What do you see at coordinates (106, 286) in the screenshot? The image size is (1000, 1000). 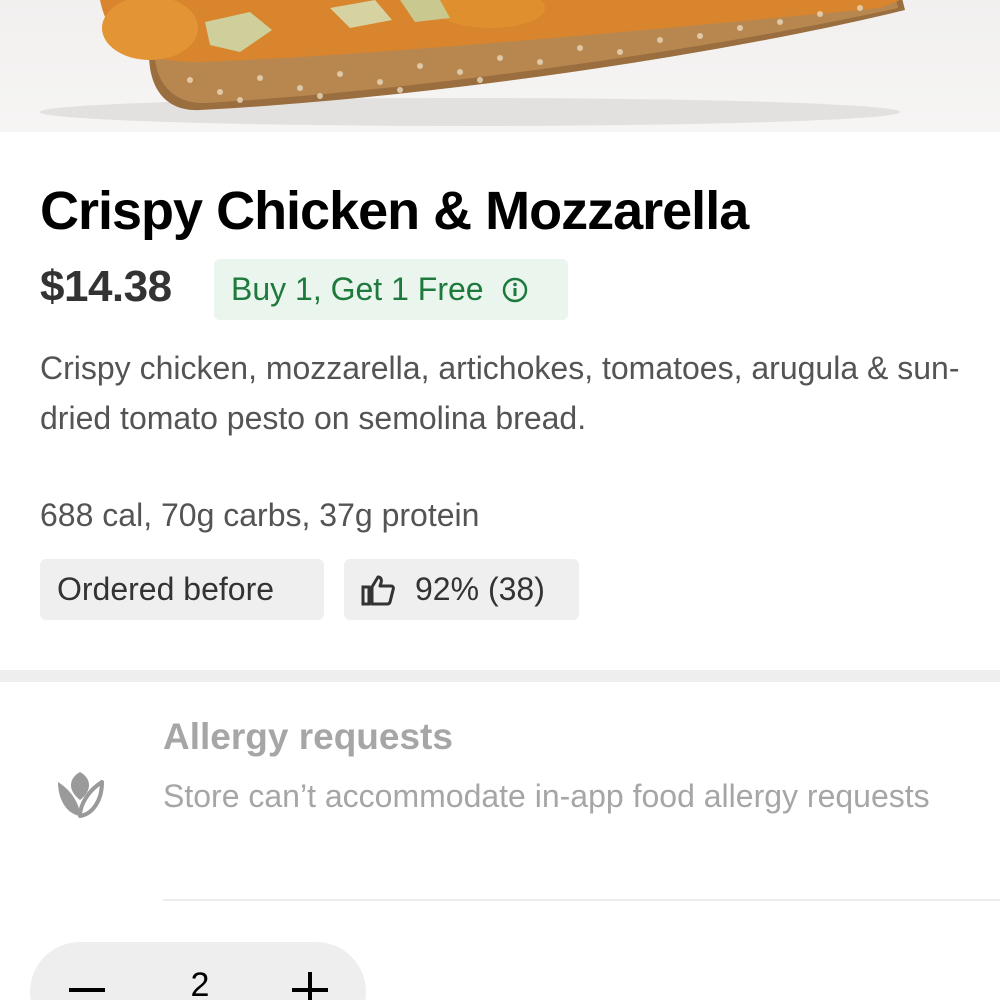 I see `item-price: $14.38` at bounding box center [106, 286].